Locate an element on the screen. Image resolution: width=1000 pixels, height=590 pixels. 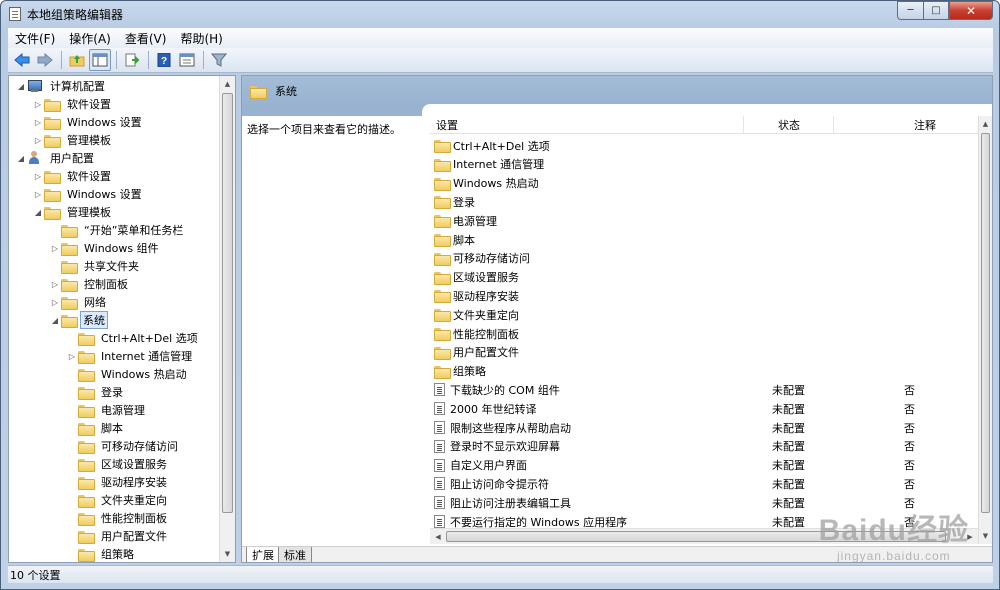
tree-item-system-child: 登录 is located at coordinates (96, 392).